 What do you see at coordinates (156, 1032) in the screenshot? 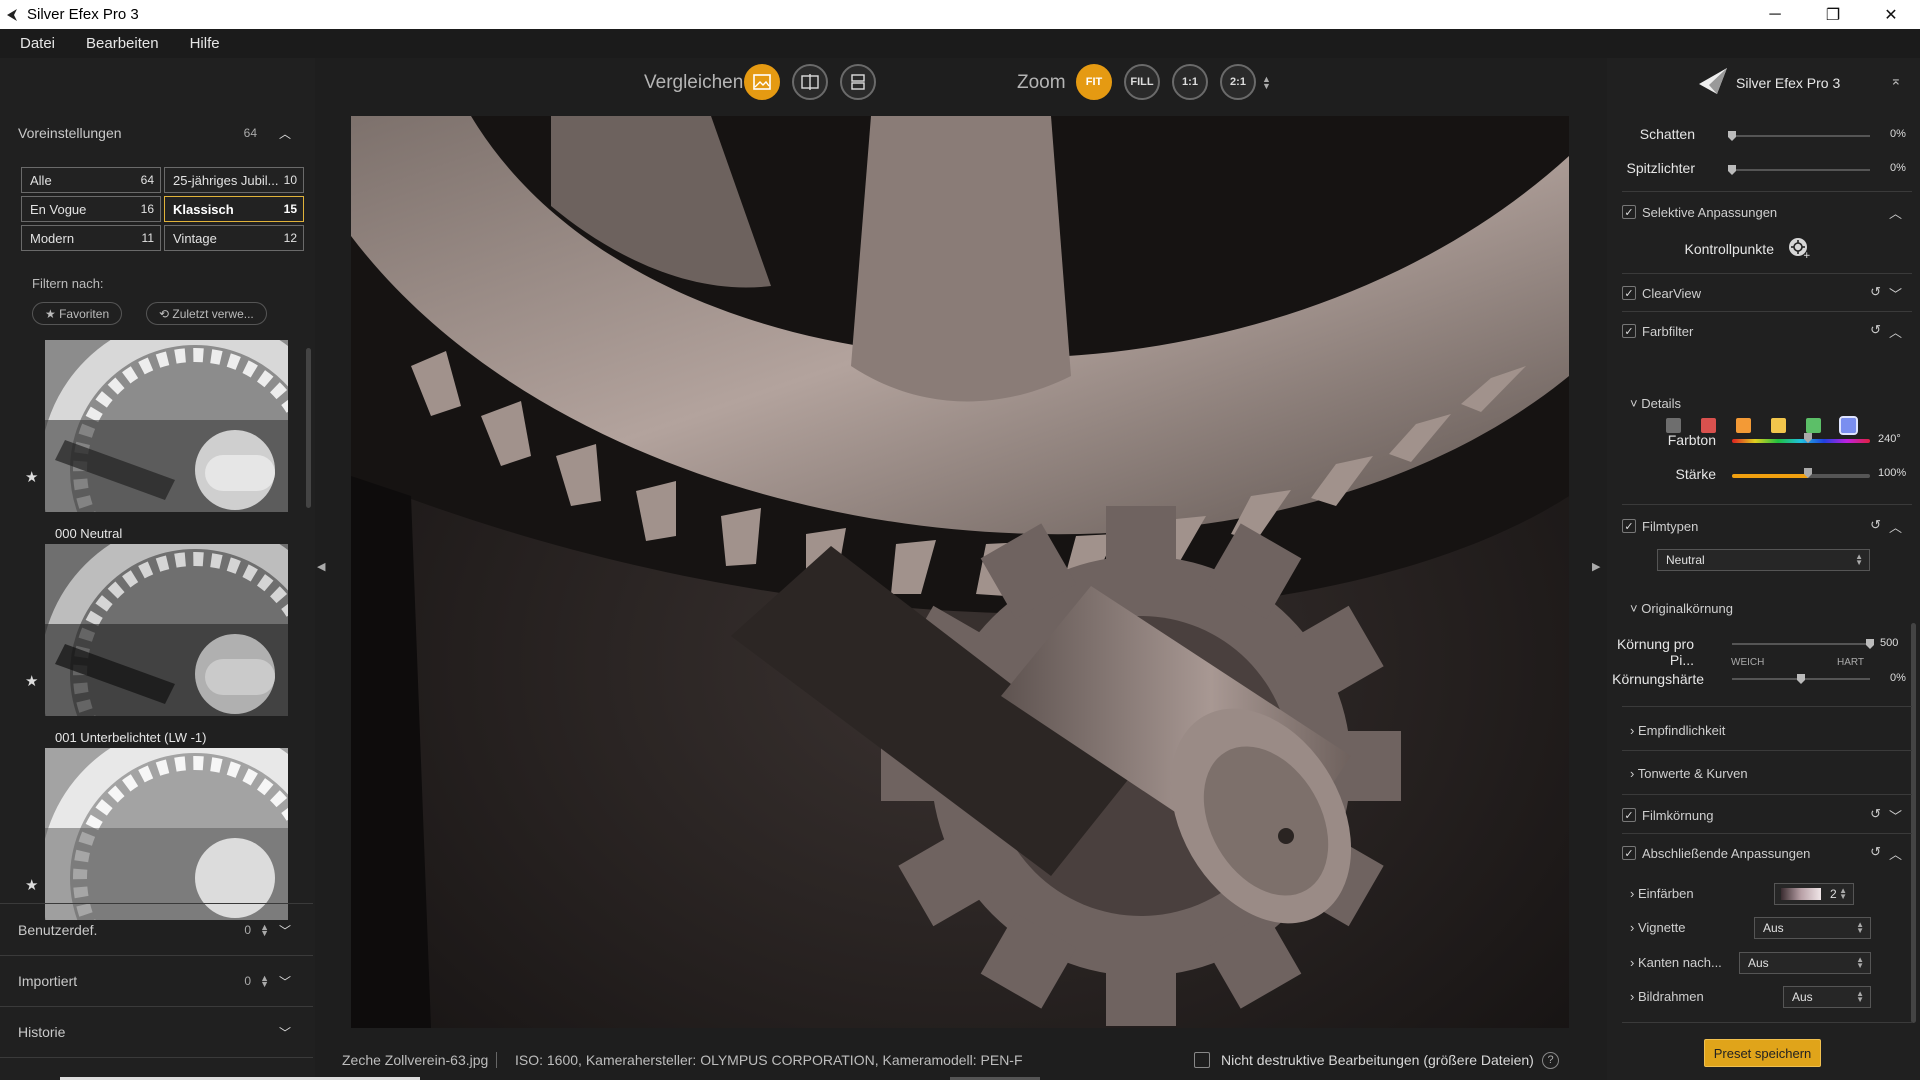
I see `history-header: Historie ﹀` at bounding box center [156, 1032].